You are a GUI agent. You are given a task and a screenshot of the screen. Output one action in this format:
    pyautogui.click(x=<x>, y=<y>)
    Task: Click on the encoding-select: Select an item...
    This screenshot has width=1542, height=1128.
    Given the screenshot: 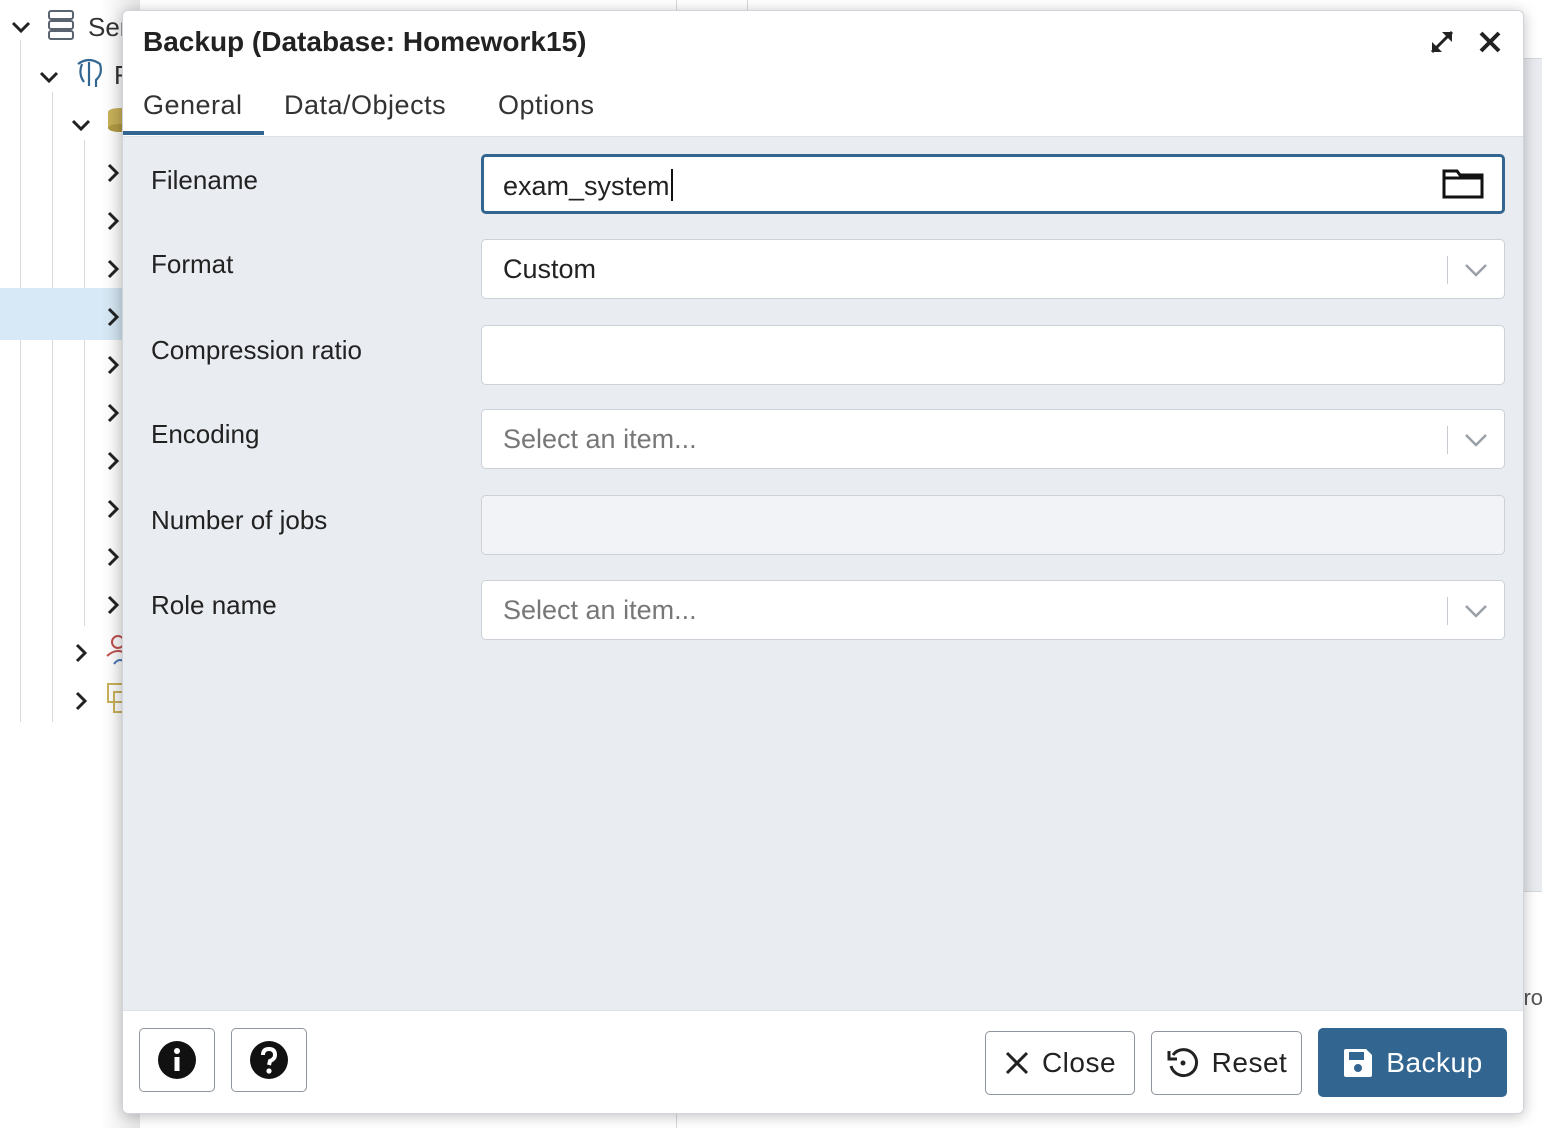 What is the action you would take?
    pyautogui.click(x=993, y=439)
    